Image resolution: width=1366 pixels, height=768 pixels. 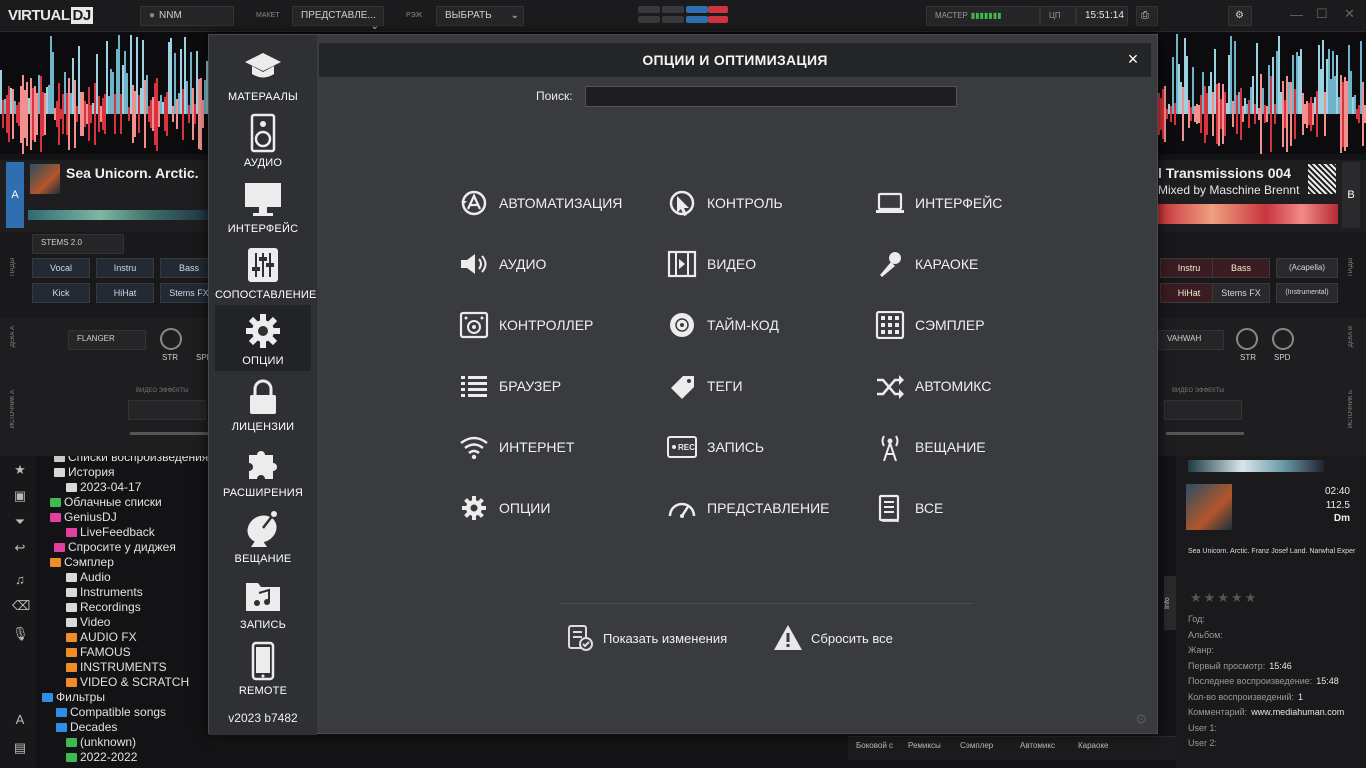 I want to click on info-field: Последнее воспроизведение: 15:48, so click(x=1263, y=681).